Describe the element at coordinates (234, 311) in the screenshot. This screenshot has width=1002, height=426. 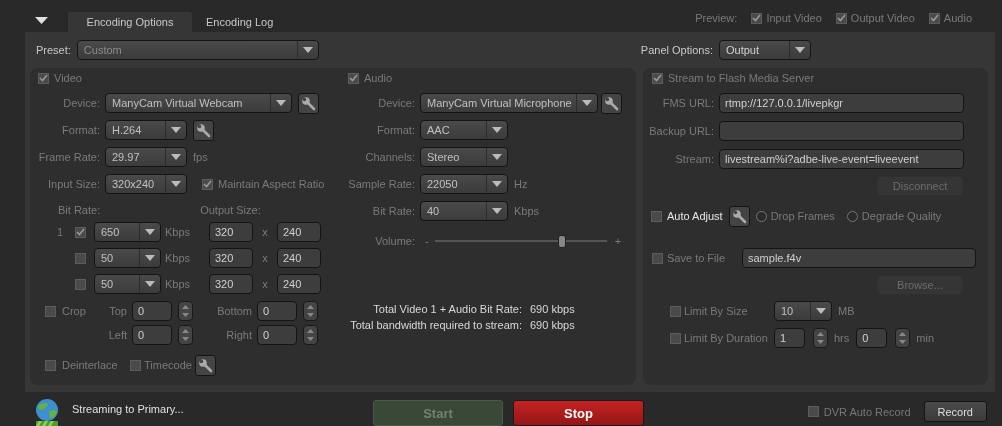
I see `field-label: Bottom` at that location.